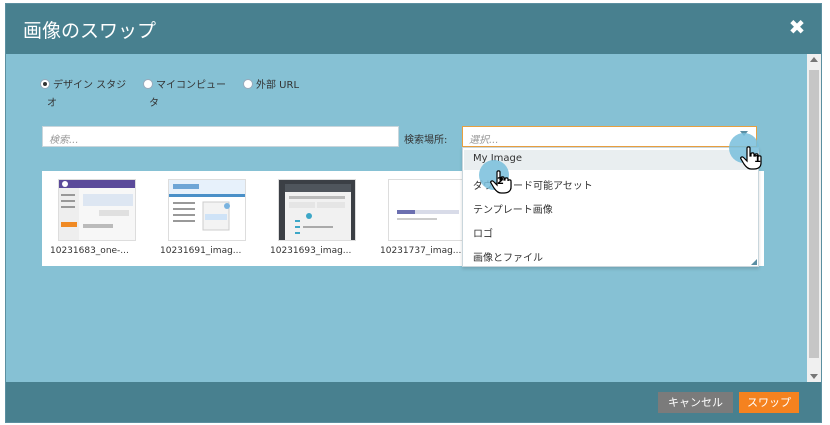 Image resolution: width=830 pixels, height=425 pixels. I want to click on dropdown-option-images-and-files: 画像とファイル, so click(508, 256).